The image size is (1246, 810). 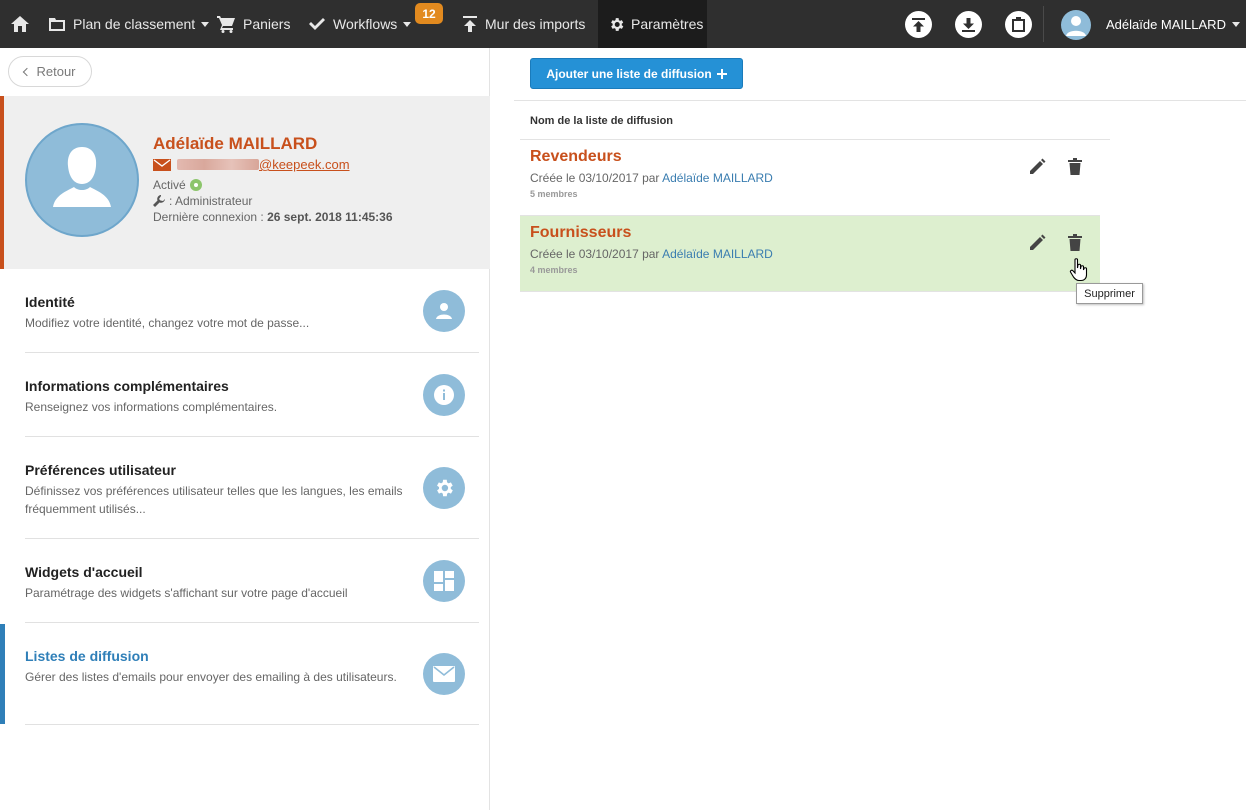 I want to click on workflows-count-badge: 12, so click(x=429, y=13).